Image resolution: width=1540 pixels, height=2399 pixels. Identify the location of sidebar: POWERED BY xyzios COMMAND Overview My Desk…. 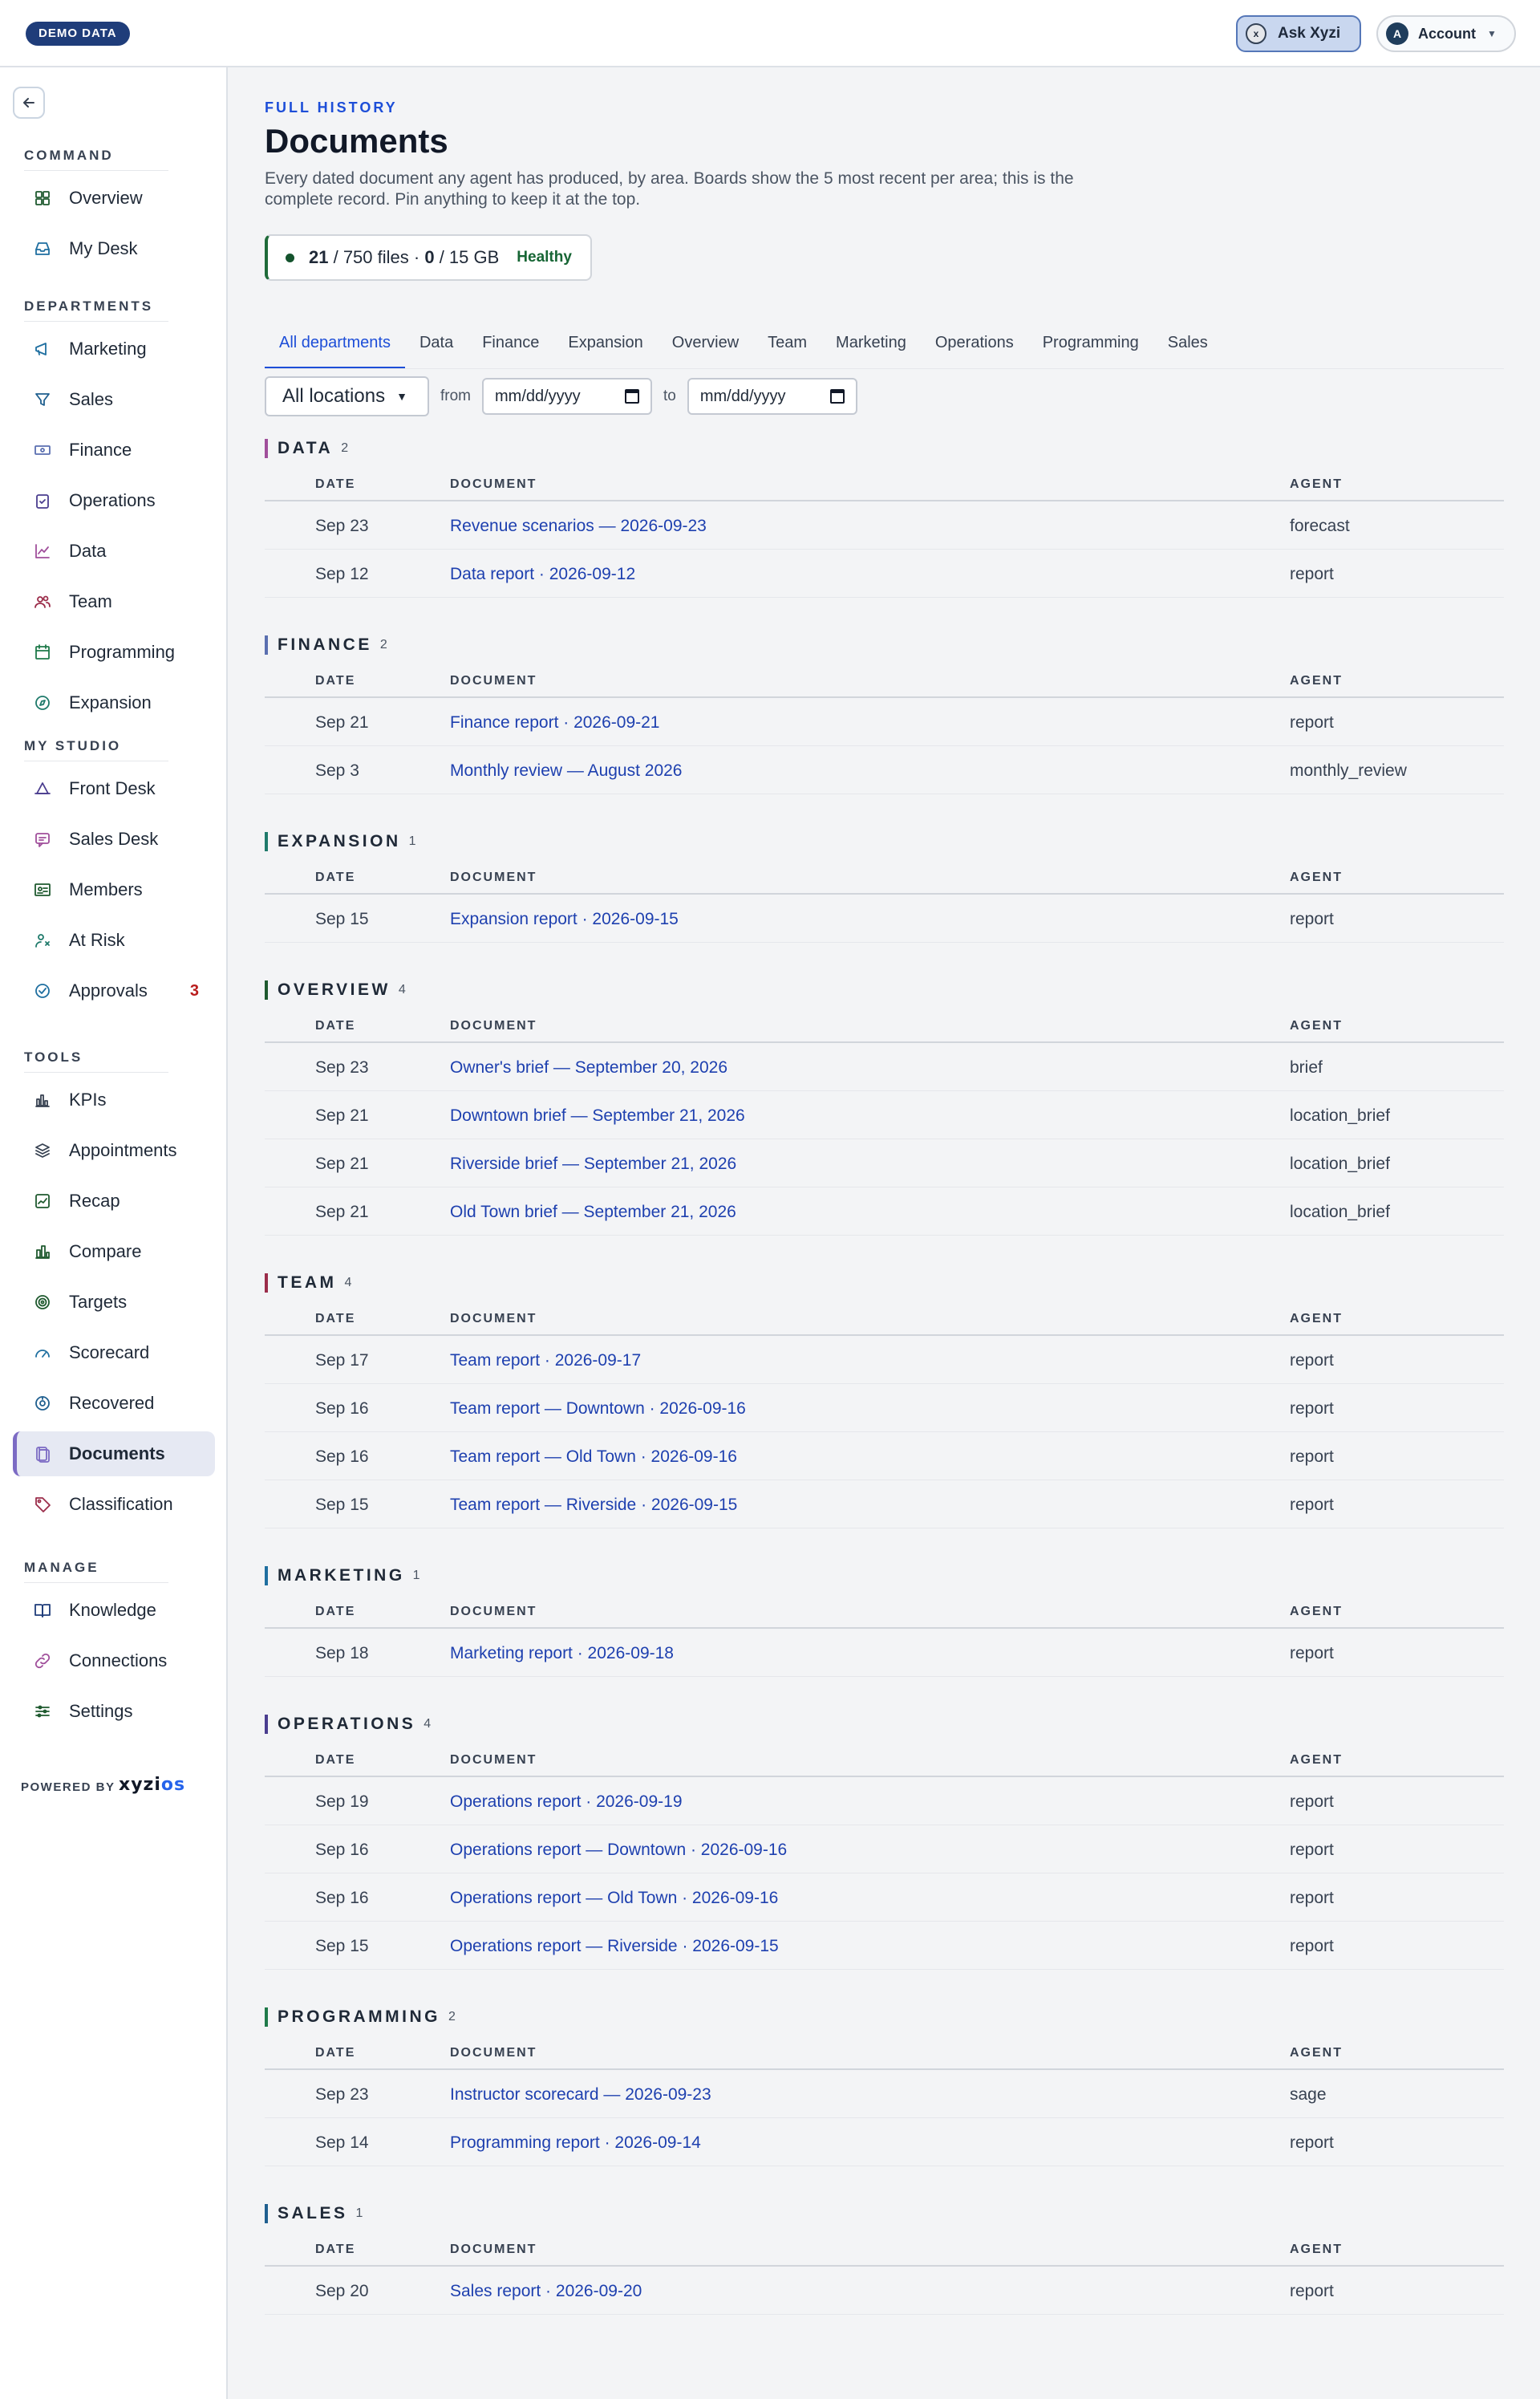
(114, 1233).